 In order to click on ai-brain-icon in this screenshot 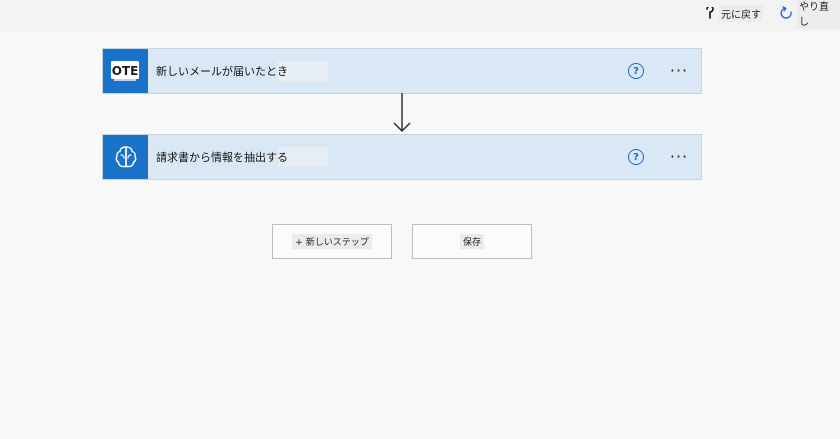, I will do `click(125, 157)`.